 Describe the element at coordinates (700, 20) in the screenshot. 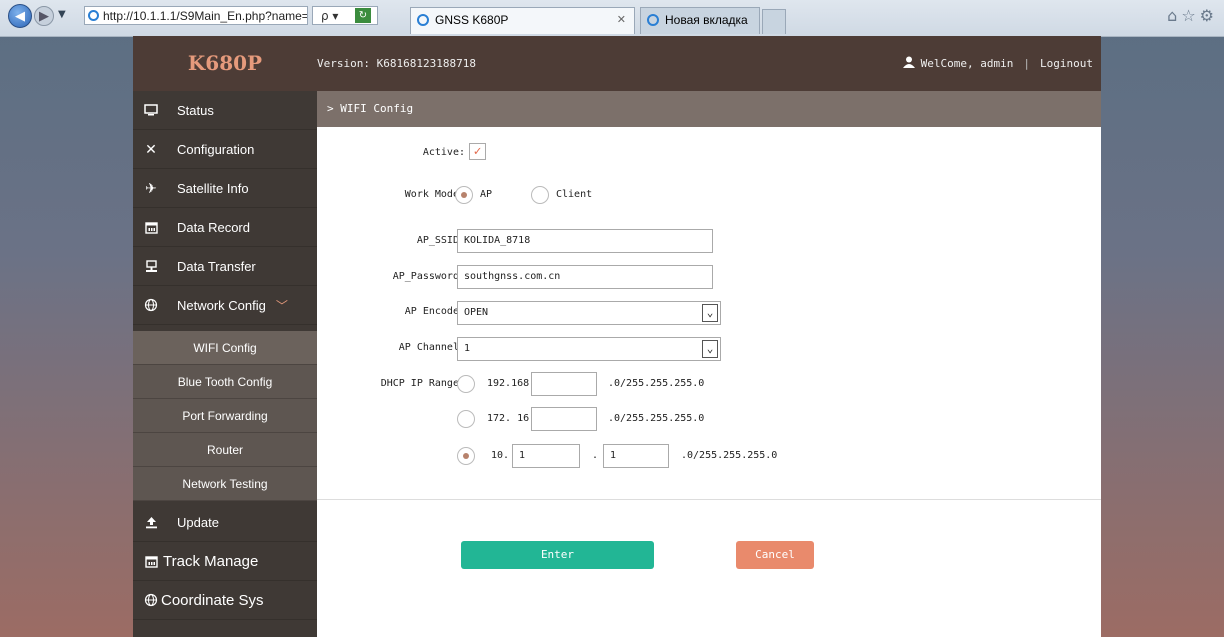

I see `tab-new: Новая вкладка` at that location.